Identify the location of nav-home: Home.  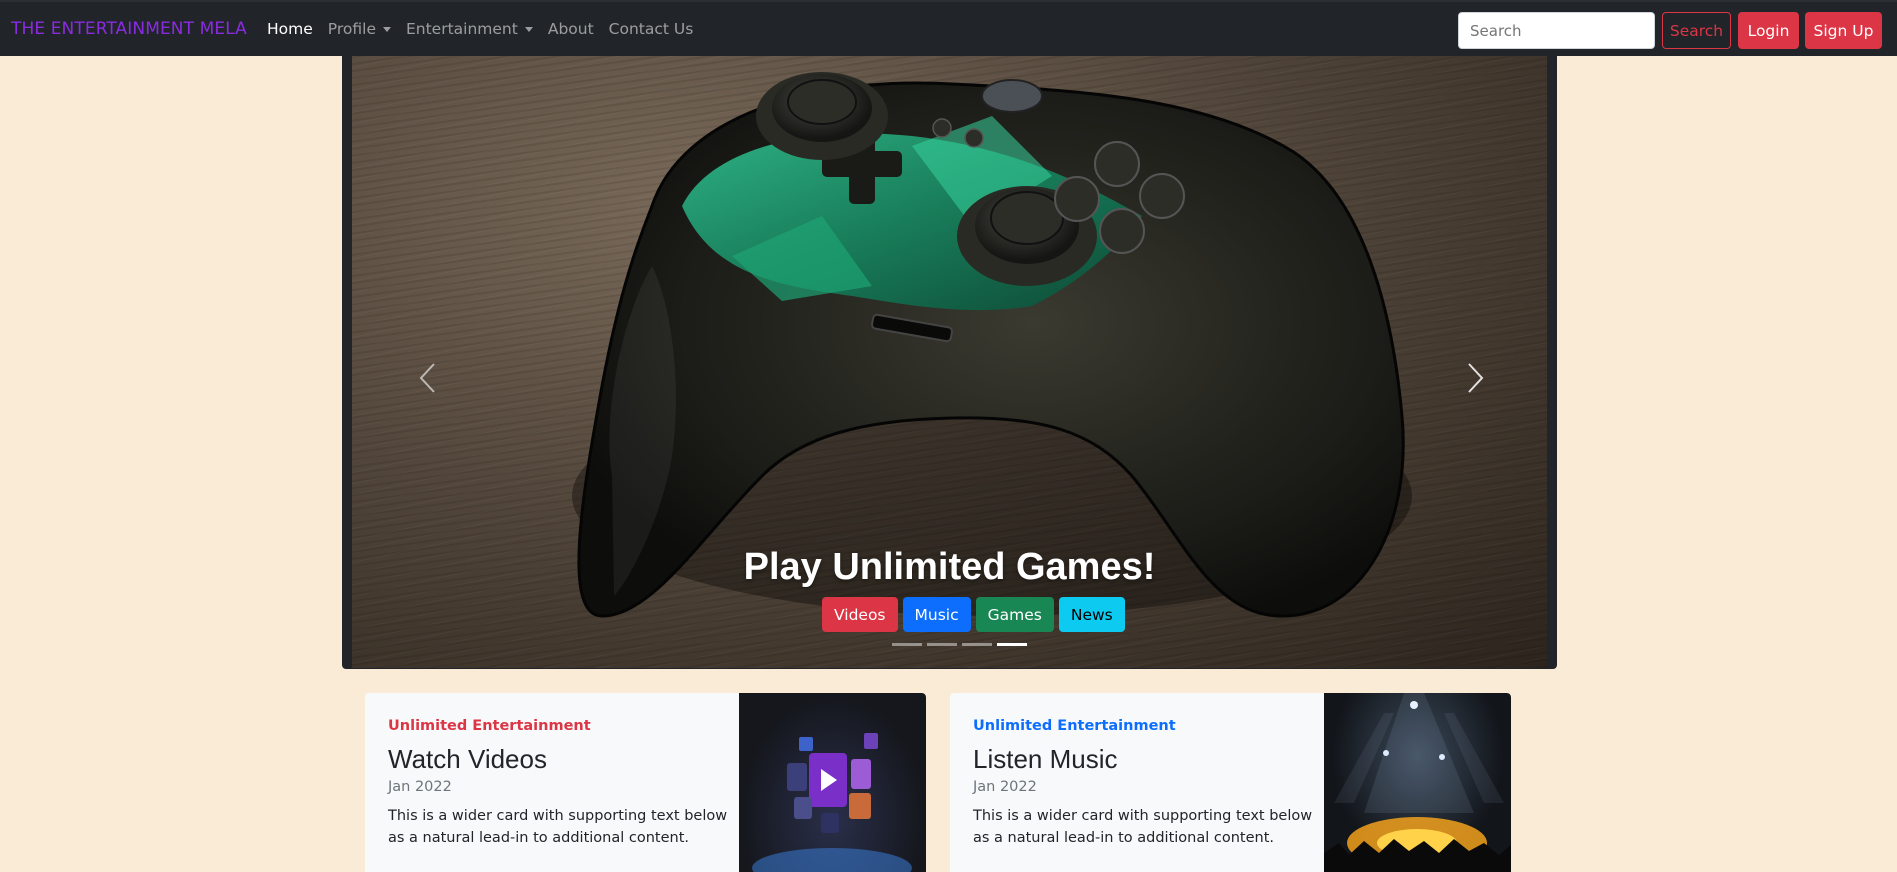
(290, 29).